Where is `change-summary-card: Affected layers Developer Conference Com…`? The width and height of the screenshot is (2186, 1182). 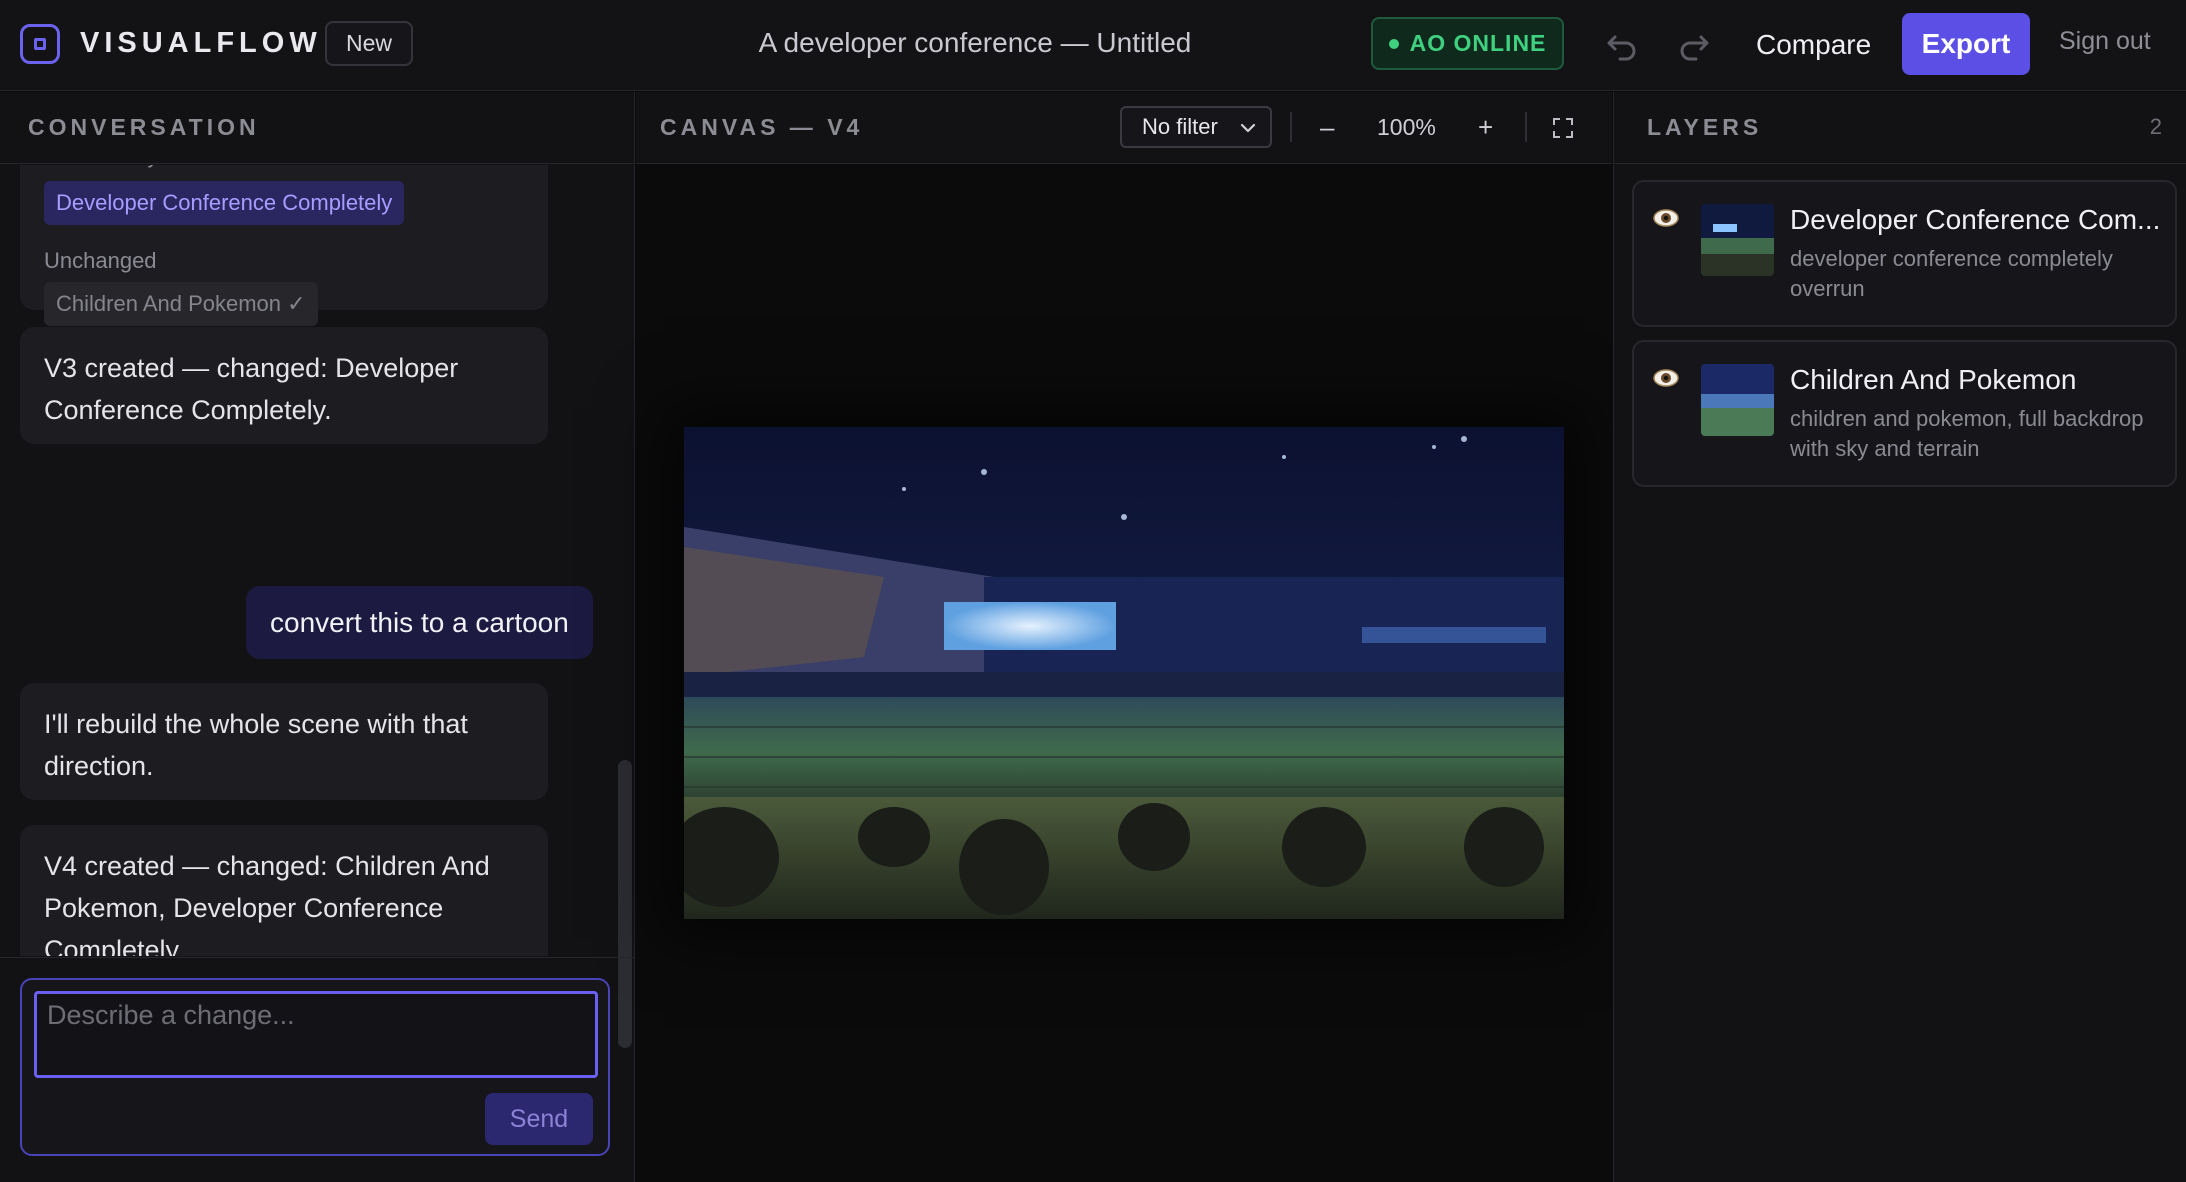 change-summary-card: Affected layers Developer Conference Com… is located at coordinates (284, 245).